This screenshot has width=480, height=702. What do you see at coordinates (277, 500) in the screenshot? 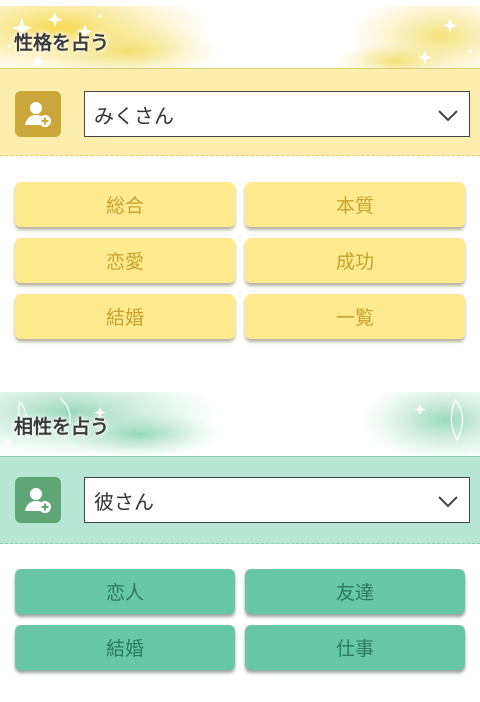
I see `partner-select: 彼さん` at bounding box center [277, 500].